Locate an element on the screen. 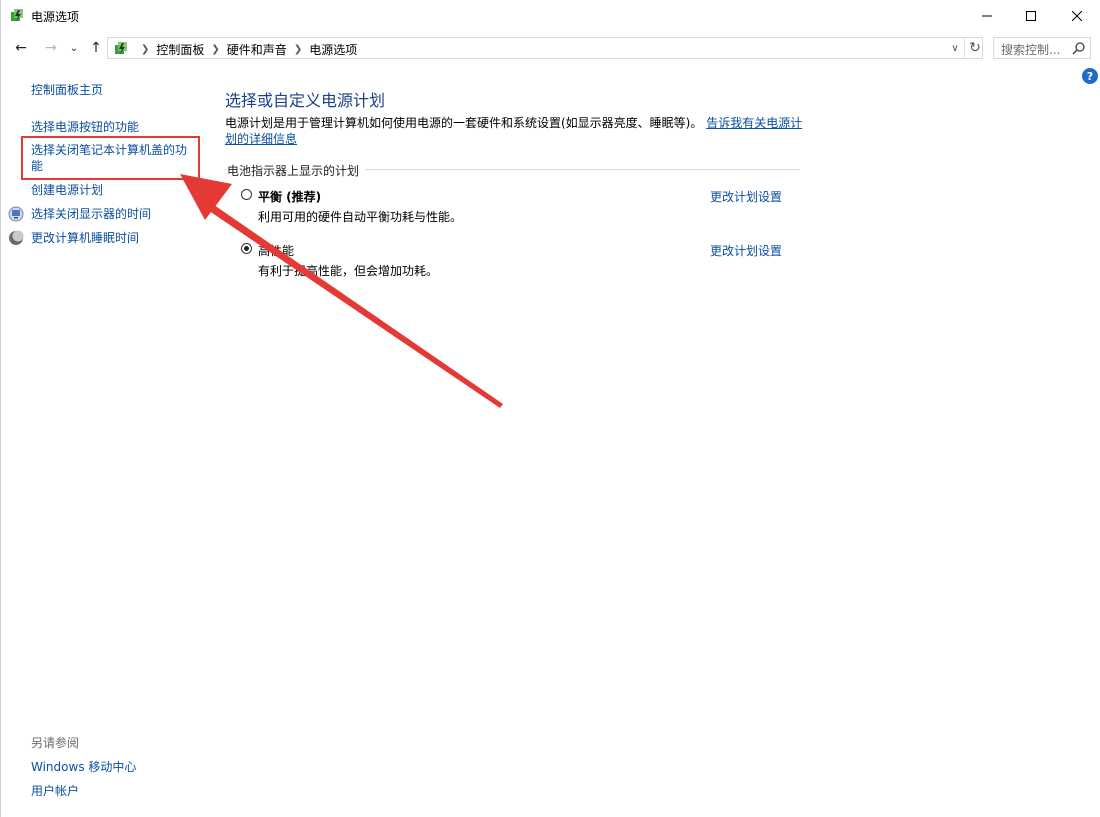 Image resolution: width=1100 pixels, height=817 pixels. plan-description: 有利于提高性能，但会增加功耗。 is located at coordinates (348, 271).